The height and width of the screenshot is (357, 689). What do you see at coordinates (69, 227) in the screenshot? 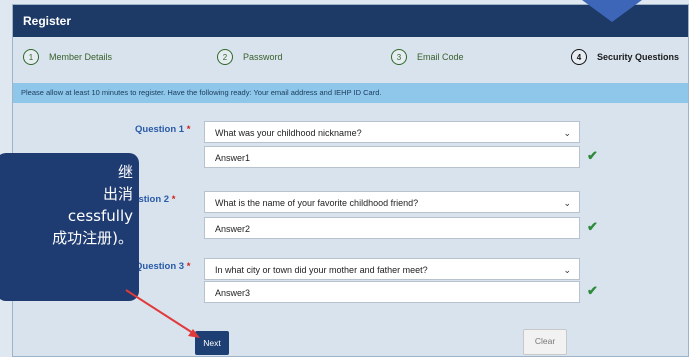
I see `tutorial-callout: 继 出消 cessfully 成功注册)。` at bounding box center [69, 227].